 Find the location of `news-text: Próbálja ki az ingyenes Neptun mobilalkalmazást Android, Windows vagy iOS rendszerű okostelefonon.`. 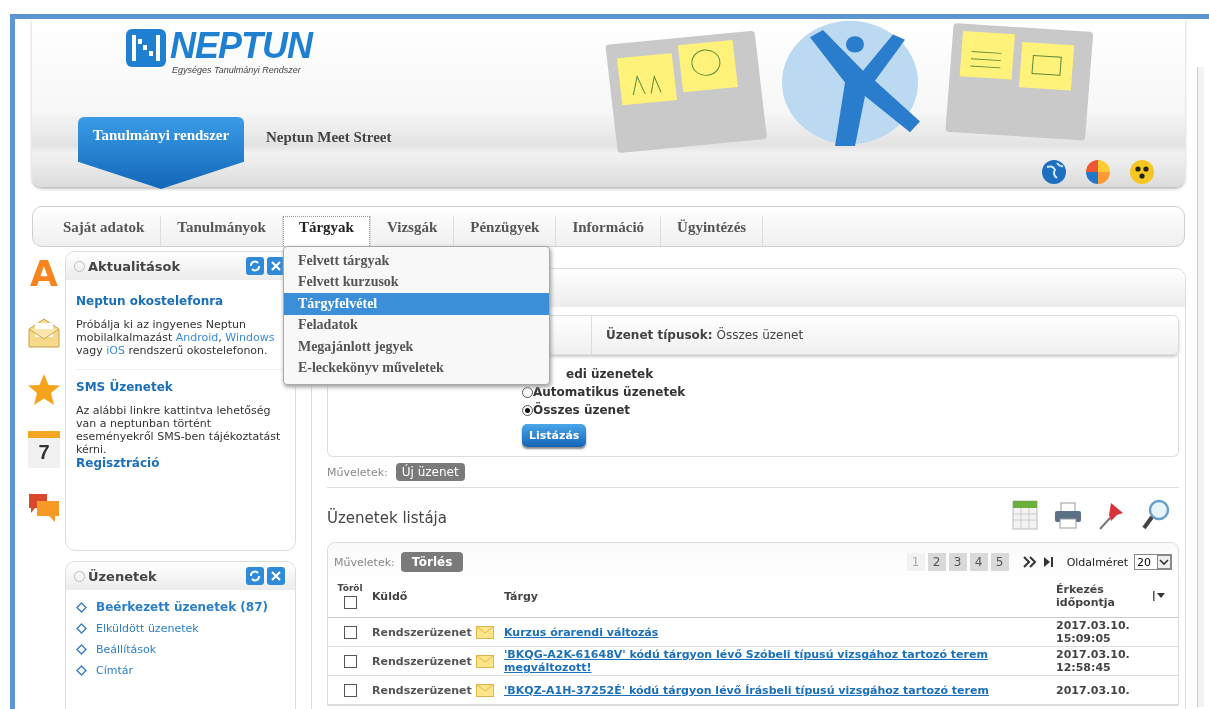

news-text: Próbálja ki az ingyenes Neptun mobilalkalmazást Android, Windows vagy iOS rendszerű okostelefonon. is located at coordinates (176, 337).